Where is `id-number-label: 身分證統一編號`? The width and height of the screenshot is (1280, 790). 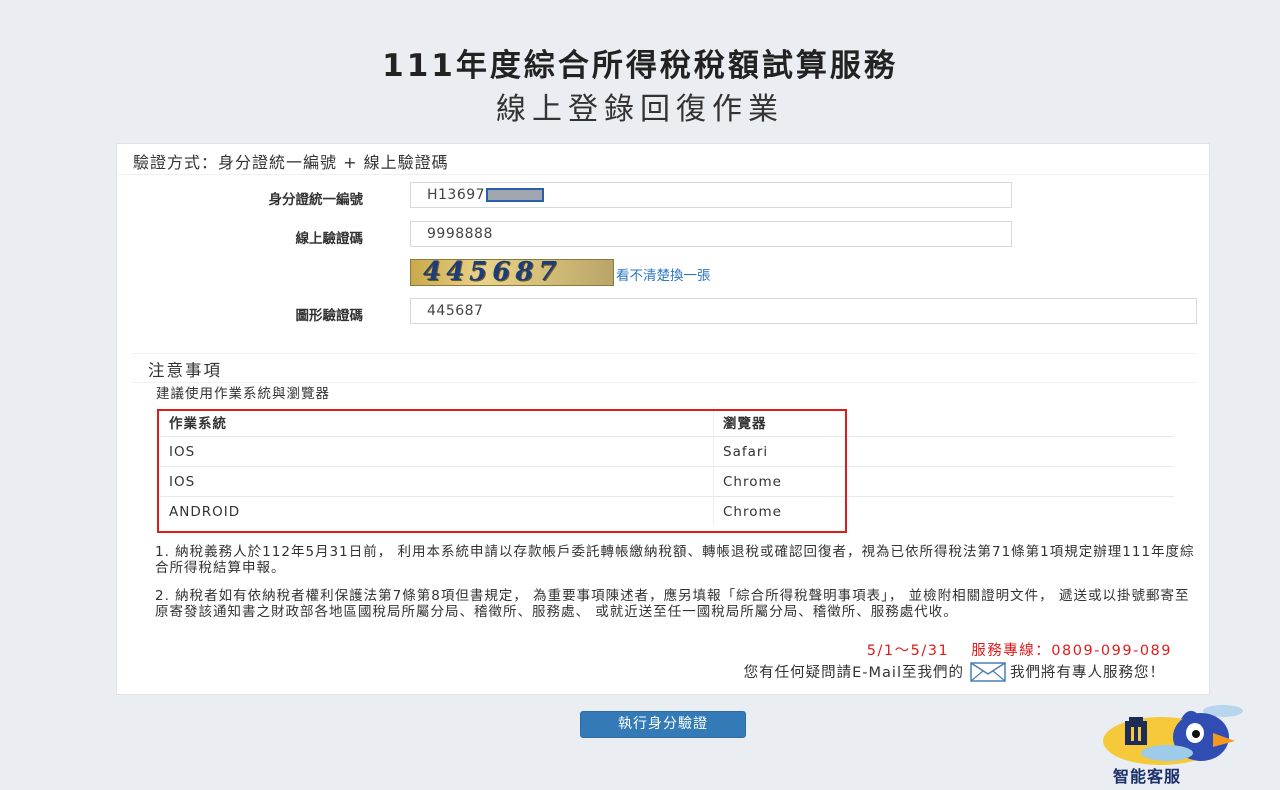
id-number-label: 身分證統一編號 is located at coordinates (316, 200).